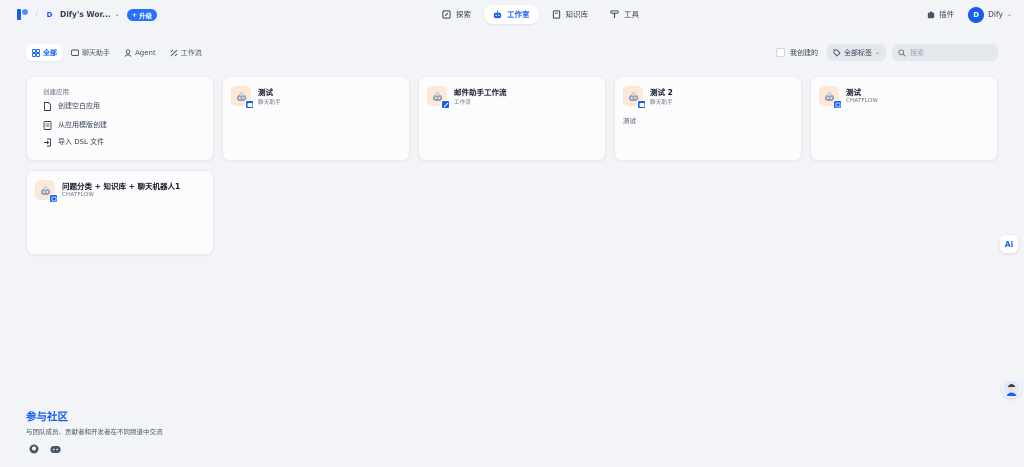 The width and height of the screenshot is (1024, 467). Describe the element at coordinates (94, 432) in the screenshot. I see `community-description: 与团队成员、贡献者和开发者在不同频道中交流` at that location.